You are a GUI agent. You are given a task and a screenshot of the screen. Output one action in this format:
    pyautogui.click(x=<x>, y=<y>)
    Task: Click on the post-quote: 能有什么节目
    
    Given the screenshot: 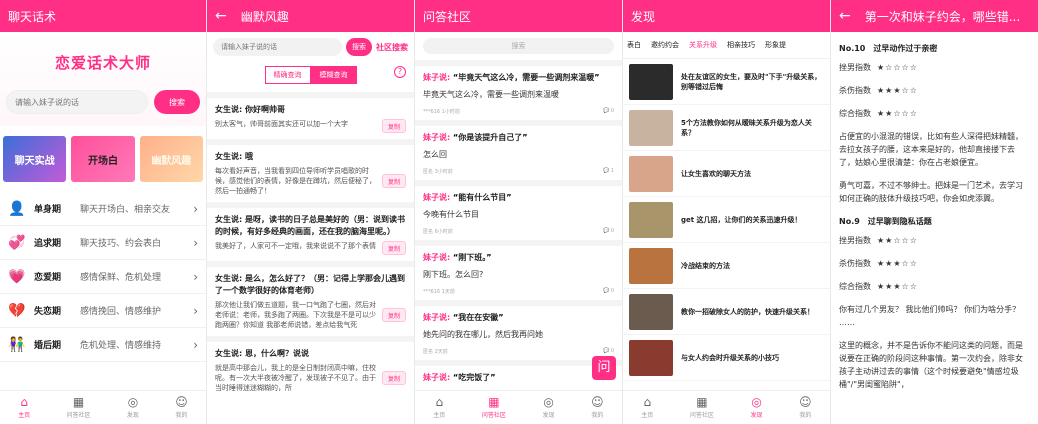 What is the action you would take?
    pyautogui.click(x=482, y=197)
    